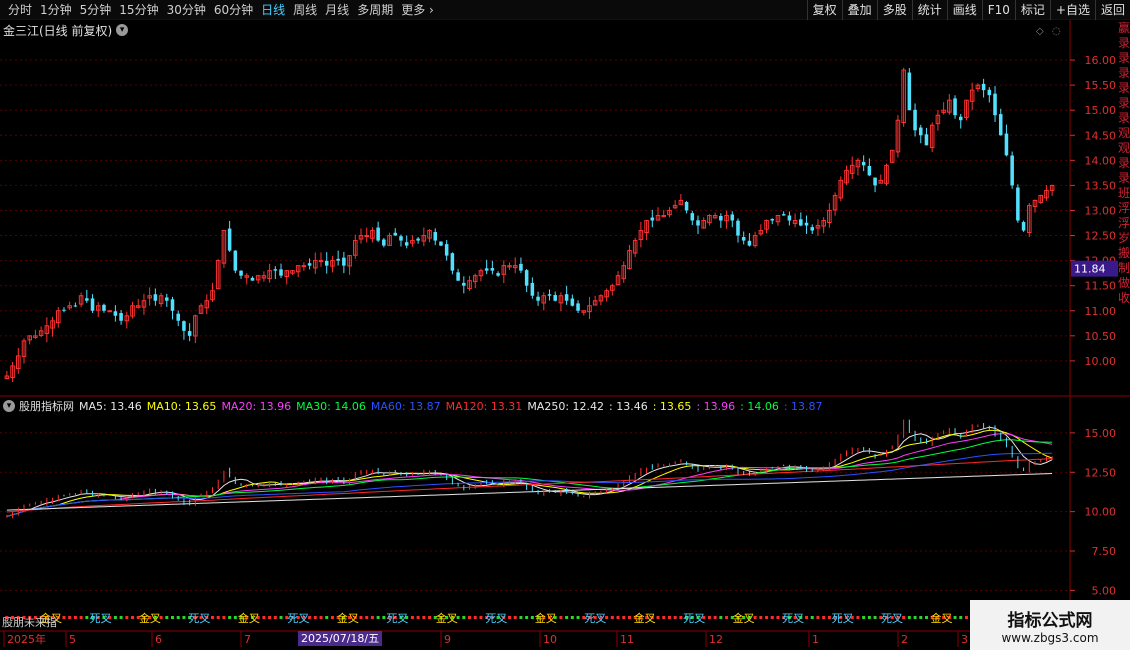 This screenshot has height=650, width=1130. What do you see at coordinates (1104, 551) in the screenshot?
I see `y-tick-label: 7.50` at bounding box center [1104, 551].